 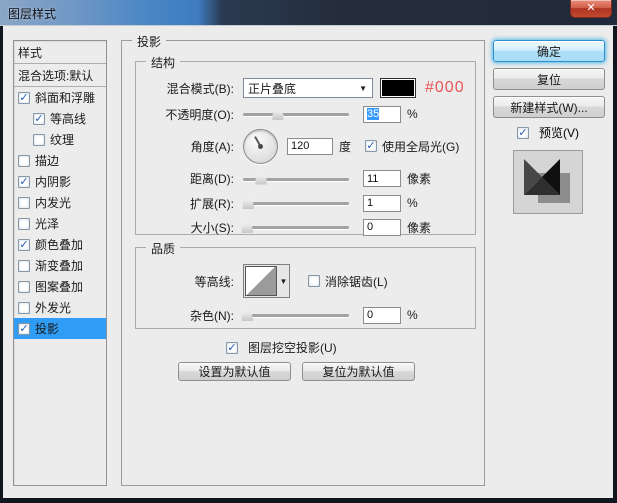 What do you see at coordinates (199, 114) in the screenshot?
I see `opacity-label: 不透明度(O):` at bounding box center [199, 114].